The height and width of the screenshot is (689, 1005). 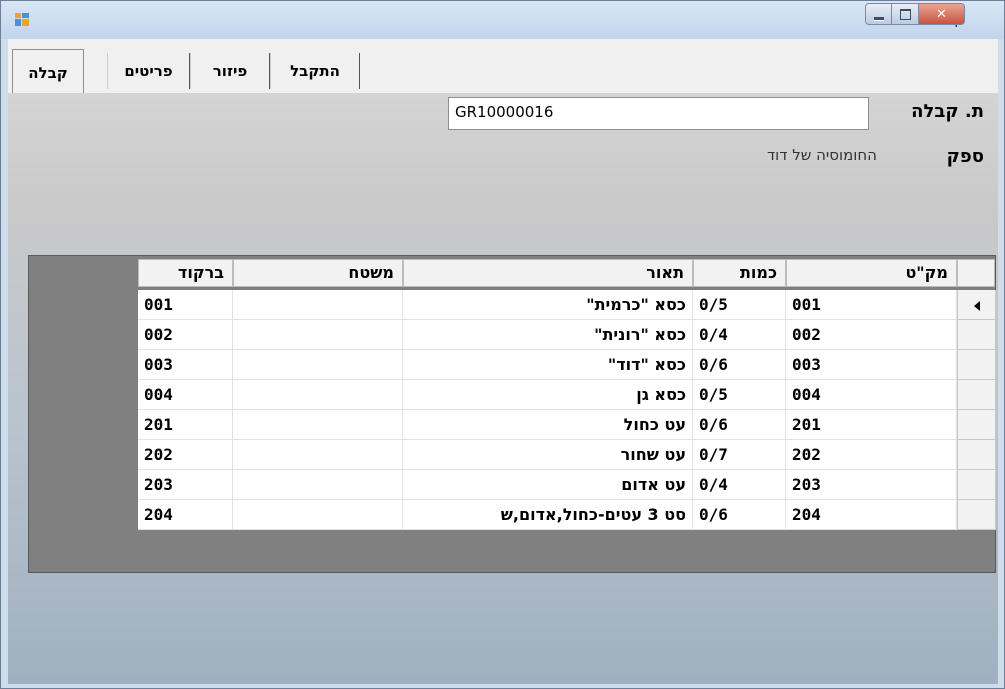 I want to click on column-header-corner, so click(x=976, y=273).